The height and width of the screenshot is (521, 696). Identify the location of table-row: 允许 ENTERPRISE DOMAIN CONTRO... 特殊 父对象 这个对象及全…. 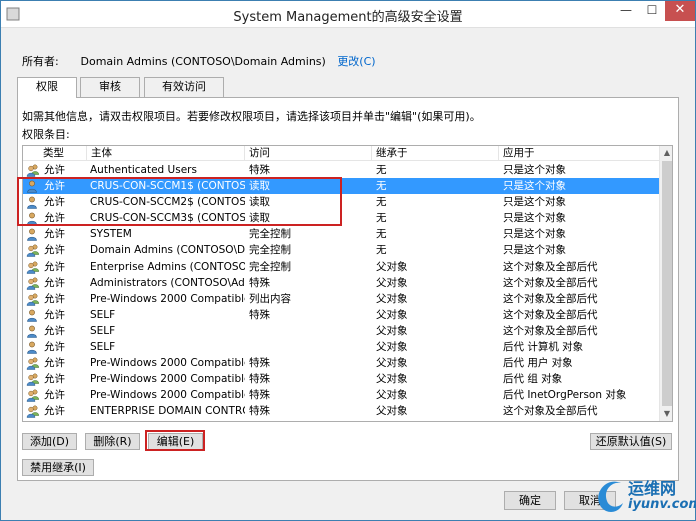
(341, 411).